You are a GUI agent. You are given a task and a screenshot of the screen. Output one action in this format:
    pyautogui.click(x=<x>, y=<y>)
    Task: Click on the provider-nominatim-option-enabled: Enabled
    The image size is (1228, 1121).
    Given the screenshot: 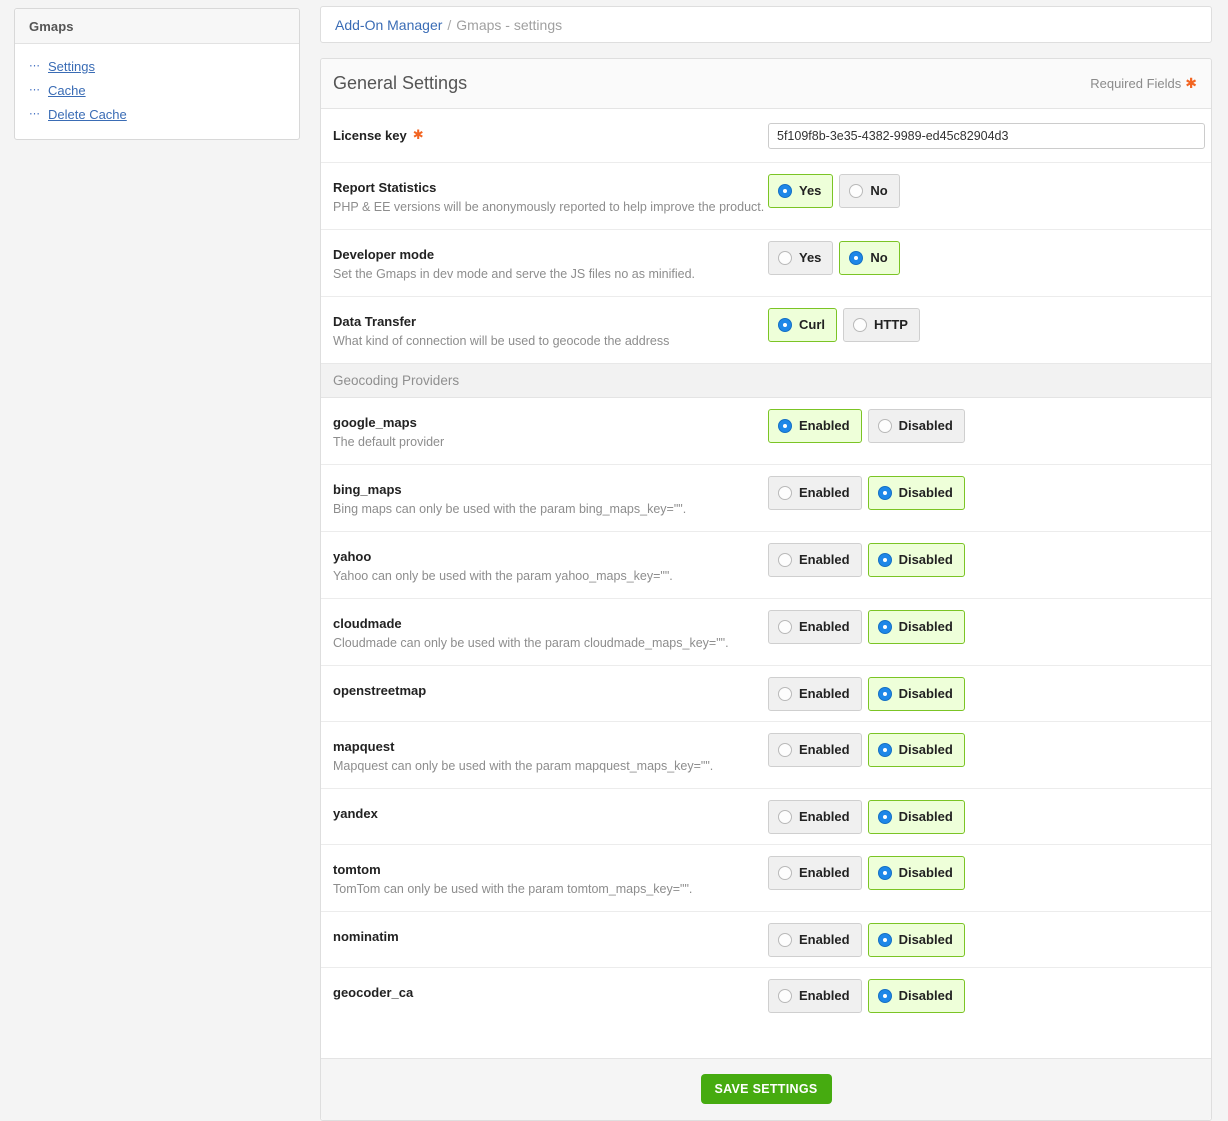 What is the action you would take?
    pyautogui.click(x=815, y=940)
    